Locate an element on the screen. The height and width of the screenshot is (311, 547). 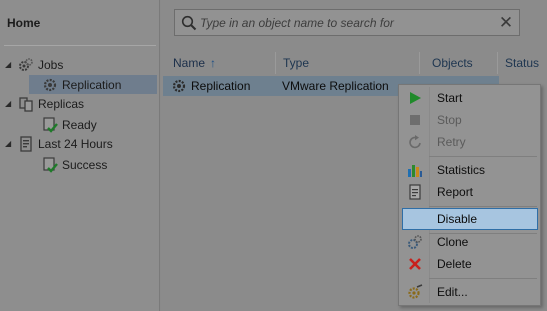
last24-icon is located at coordinates (26, 143).